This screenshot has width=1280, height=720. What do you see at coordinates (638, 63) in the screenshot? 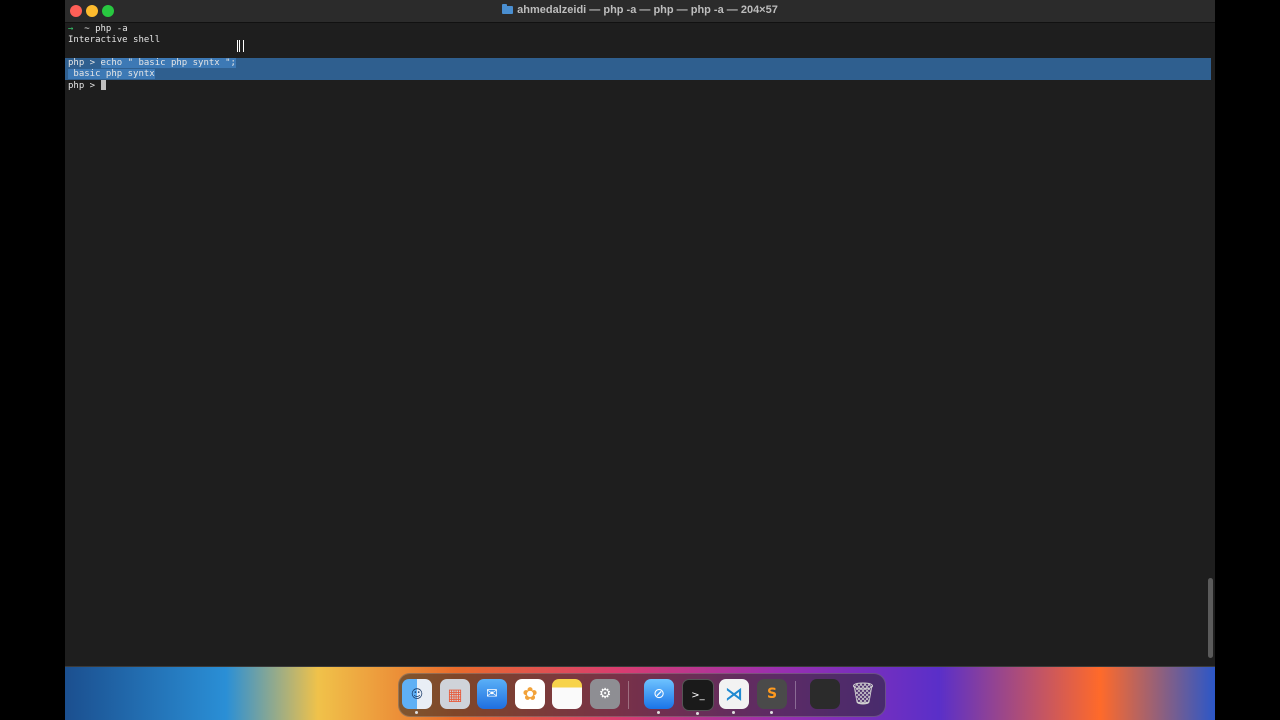
I see `selected-line: php > echo " basic php syntx ";` at bounding box center [638, 63].